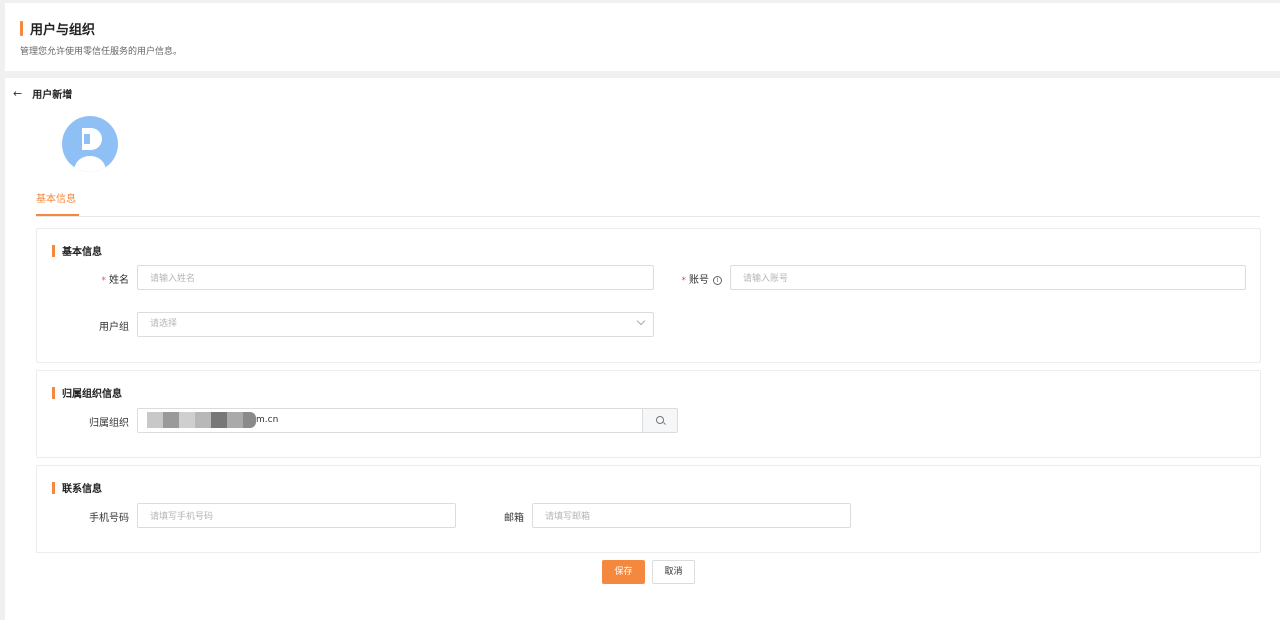  I want to click on section-org-info: 归属组织信息 归属组织 m.cn, so click(648, 414).